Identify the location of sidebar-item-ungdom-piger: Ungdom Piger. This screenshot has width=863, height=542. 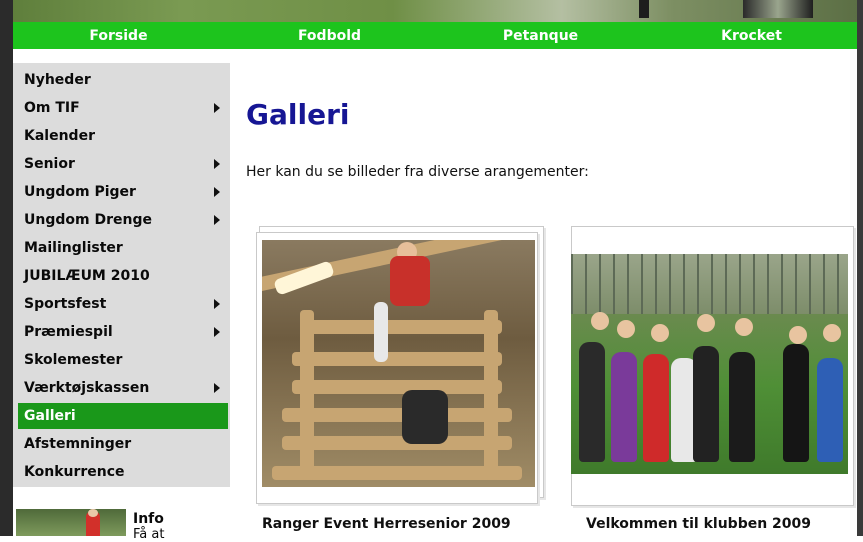
(123, 192).